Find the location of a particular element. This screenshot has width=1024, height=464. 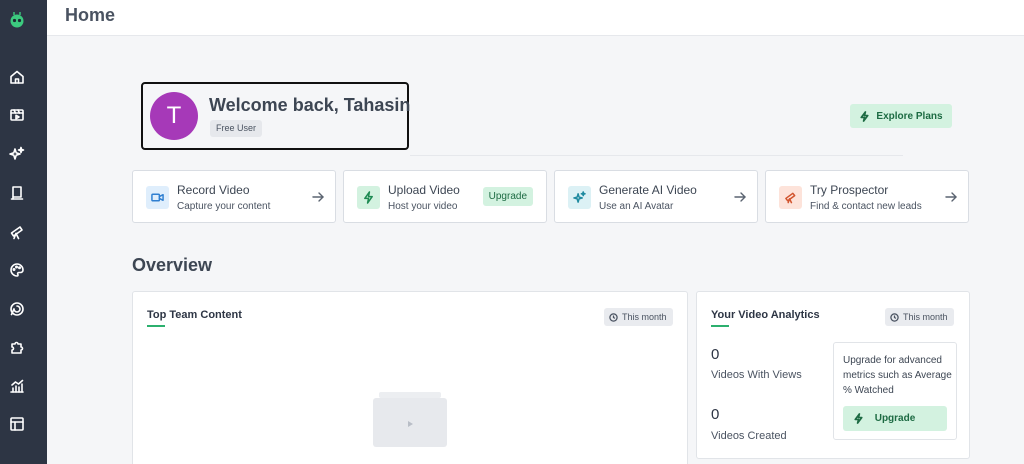

upgrade-chip: Upgrade is located at coordinates (507, 196).